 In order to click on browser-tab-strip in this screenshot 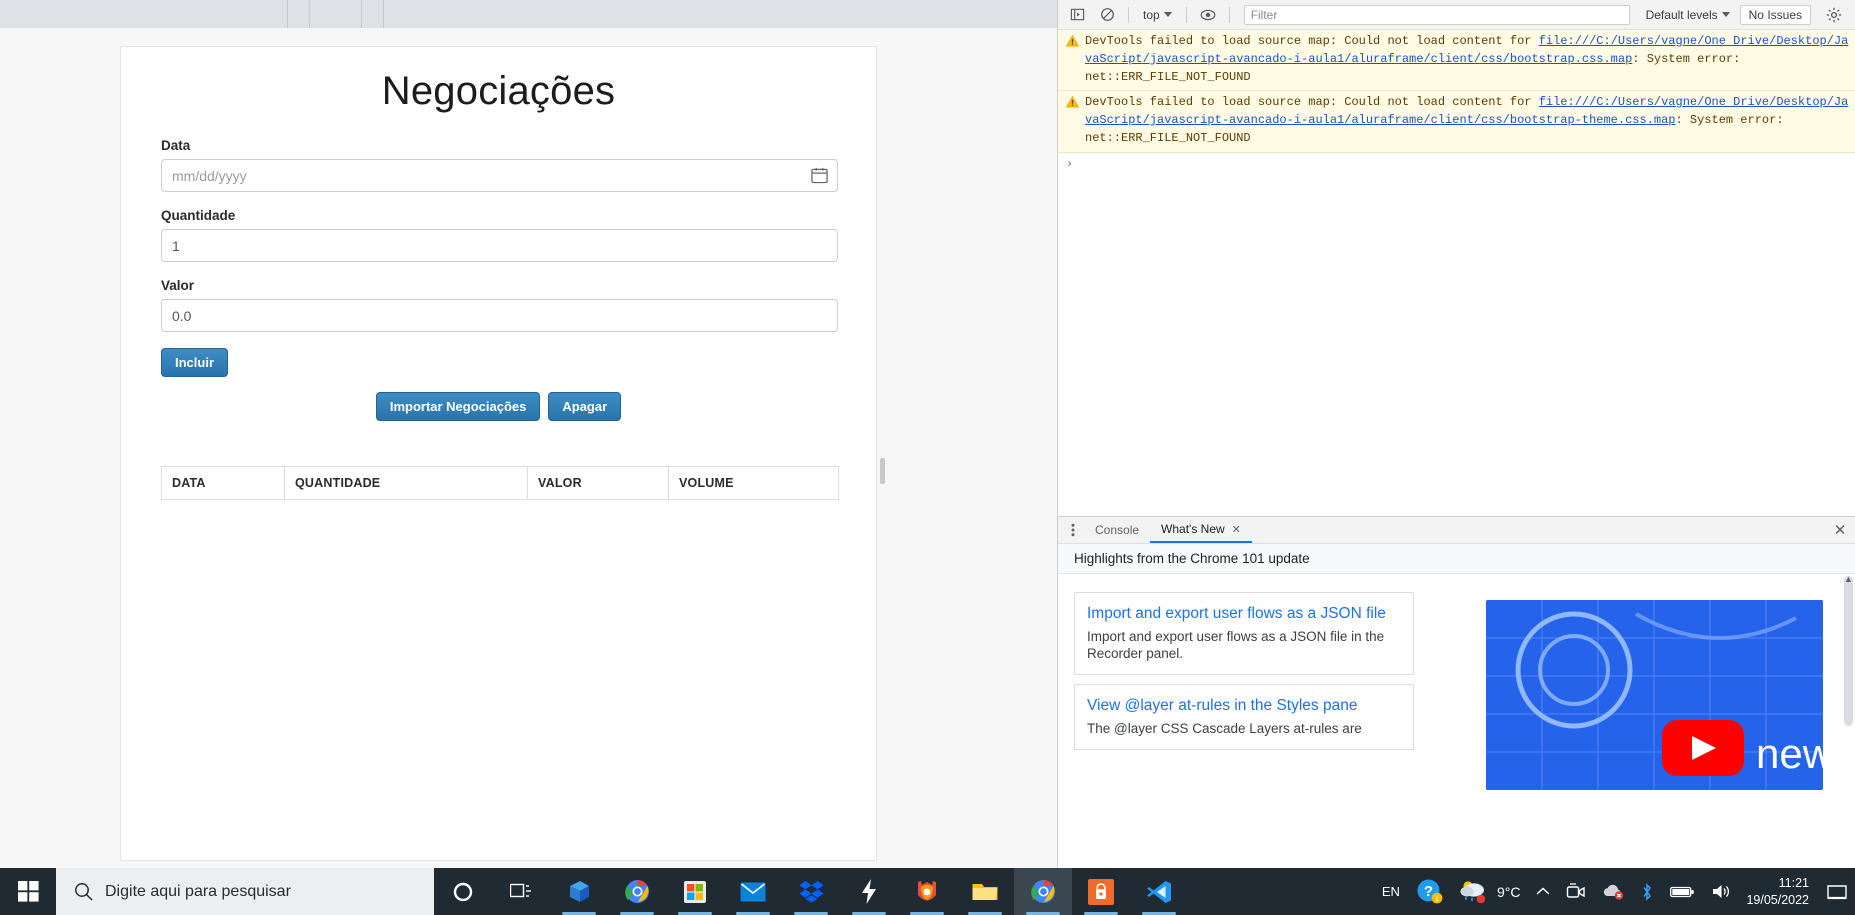, I will do `click(528, 14)`.